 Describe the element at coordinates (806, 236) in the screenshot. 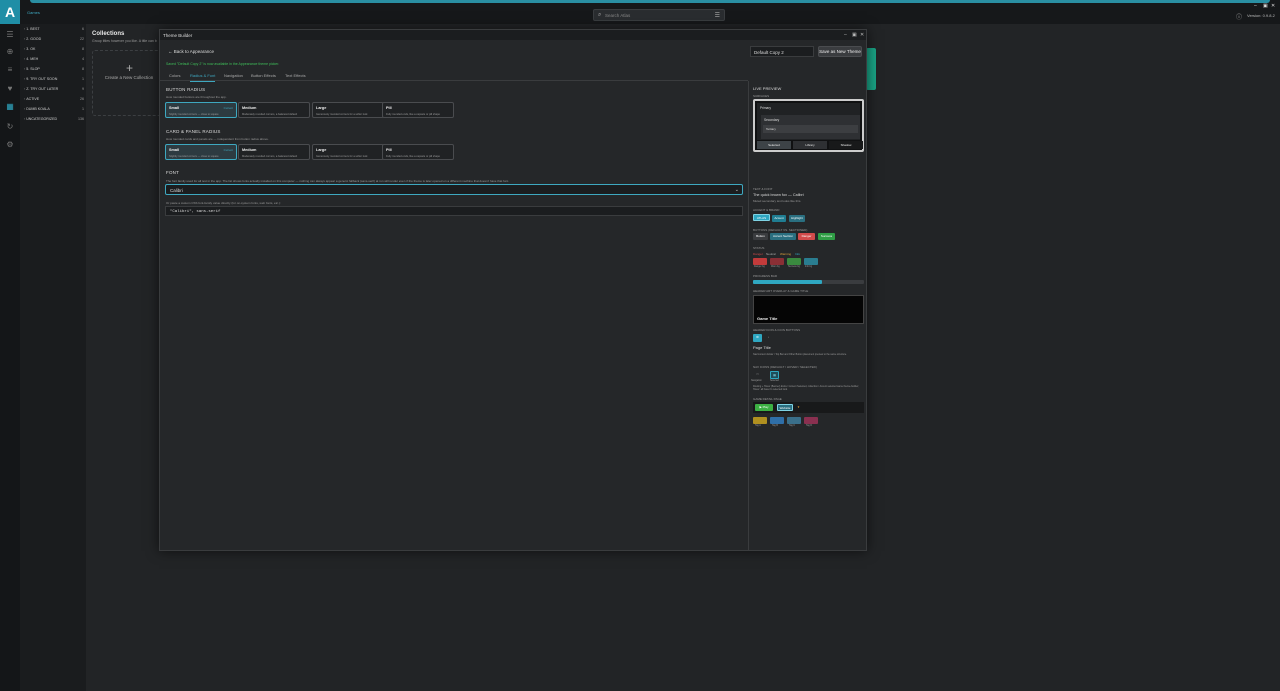

I see `danger-button: Danger` at that location.